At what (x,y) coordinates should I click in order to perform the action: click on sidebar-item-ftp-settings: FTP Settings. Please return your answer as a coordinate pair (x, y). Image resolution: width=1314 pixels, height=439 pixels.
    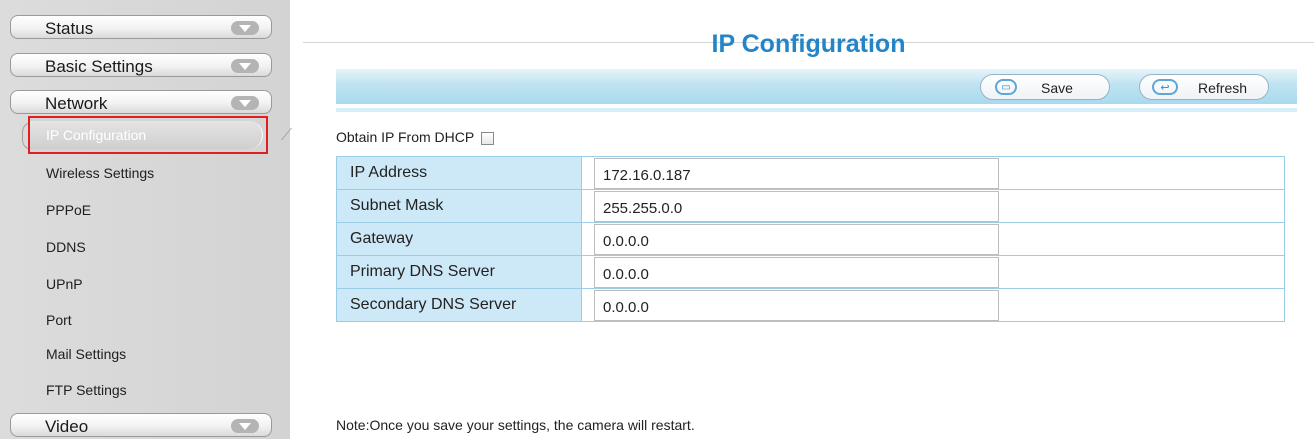
    Looking at the image, I should click on (86, 390).